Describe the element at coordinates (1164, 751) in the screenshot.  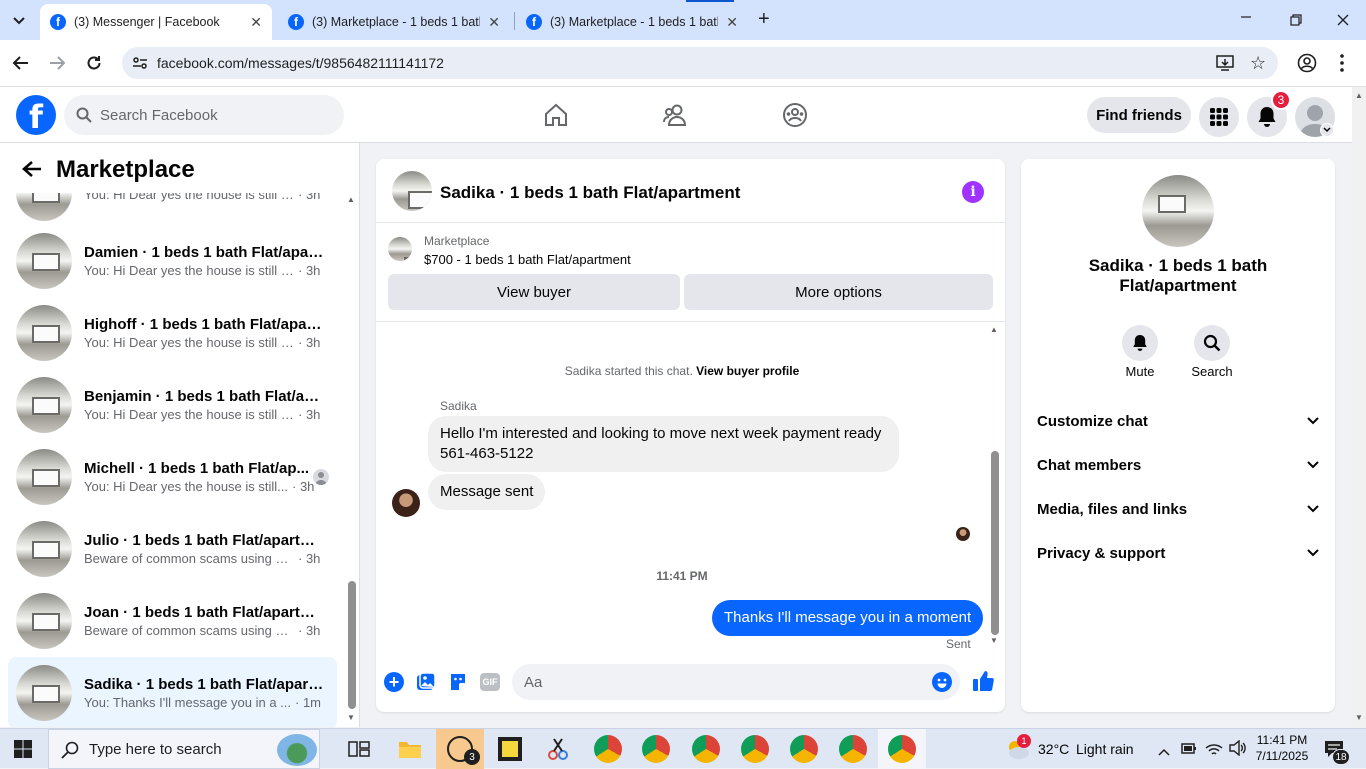
I see `show-hidden-icons-chevron-icon` at that location.